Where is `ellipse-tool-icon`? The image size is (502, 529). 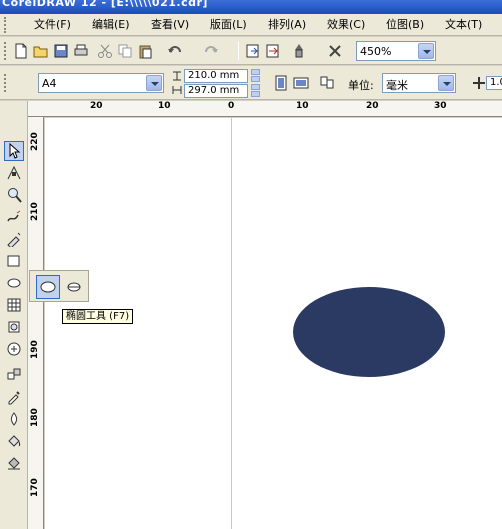 ellipse-tool-icon is located at coordinates (14, 283).